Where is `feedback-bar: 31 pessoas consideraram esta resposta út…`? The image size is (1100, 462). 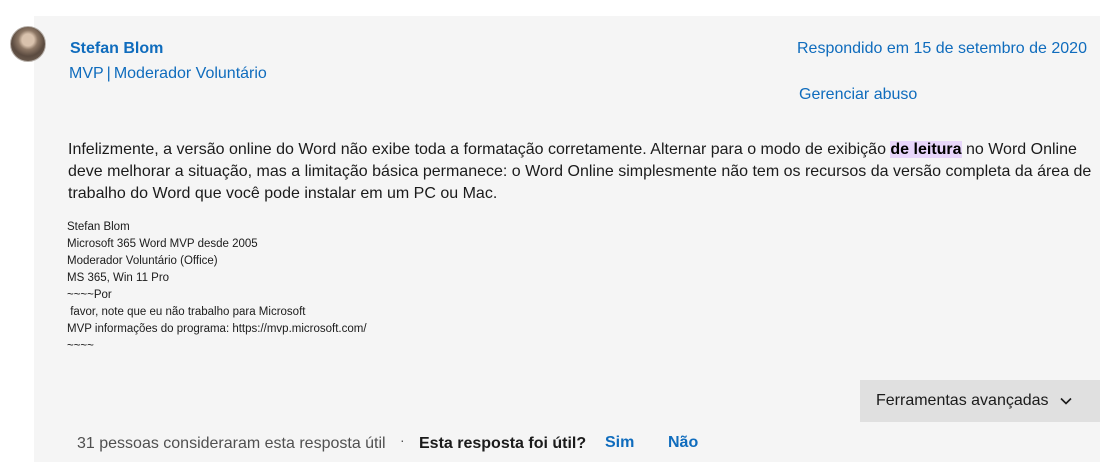 feedback-bar: 31 pessoas consideraram esta resposta út… is located at coordinates (550, 444).